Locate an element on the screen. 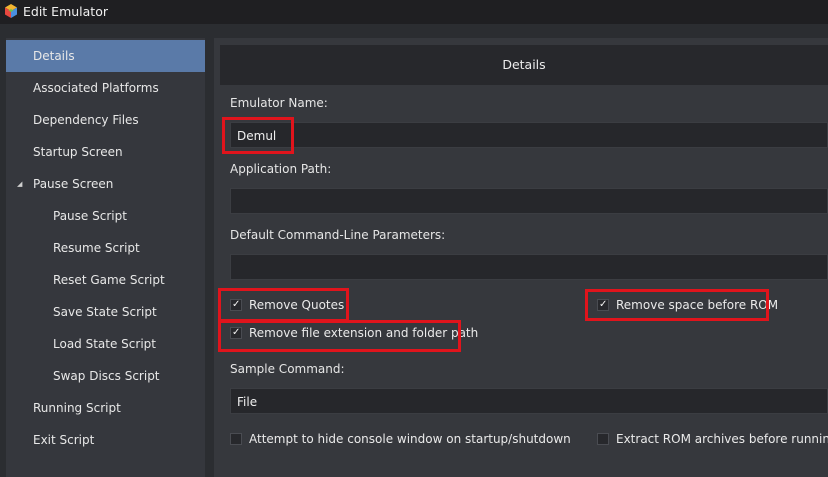 This screenshot has width=828, height=477. sample-command-field: File is located at coordinates (529, 401).